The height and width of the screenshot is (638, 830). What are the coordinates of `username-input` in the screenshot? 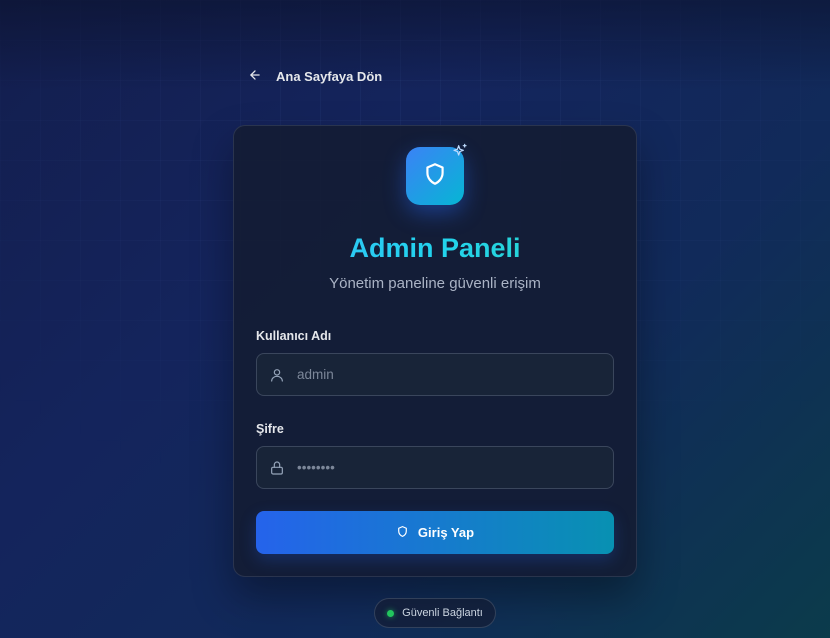 It's located at (455, 374).